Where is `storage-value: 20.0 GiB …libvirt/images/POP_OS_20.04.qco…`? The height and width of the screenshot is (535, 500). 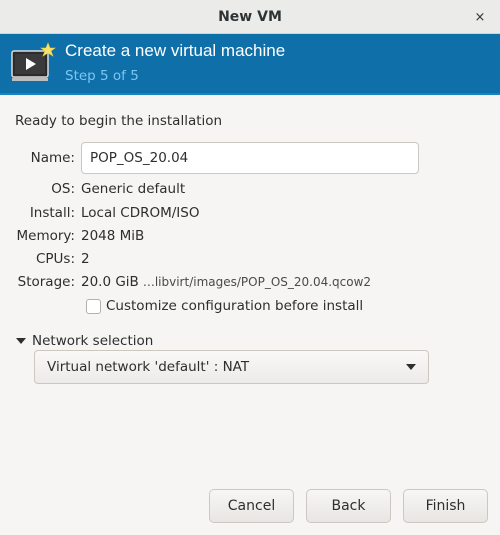 storage-value: 20.0 GiB …libvirt/images/POP_OS_20.04.qco… is located at coordinates (226, 282).